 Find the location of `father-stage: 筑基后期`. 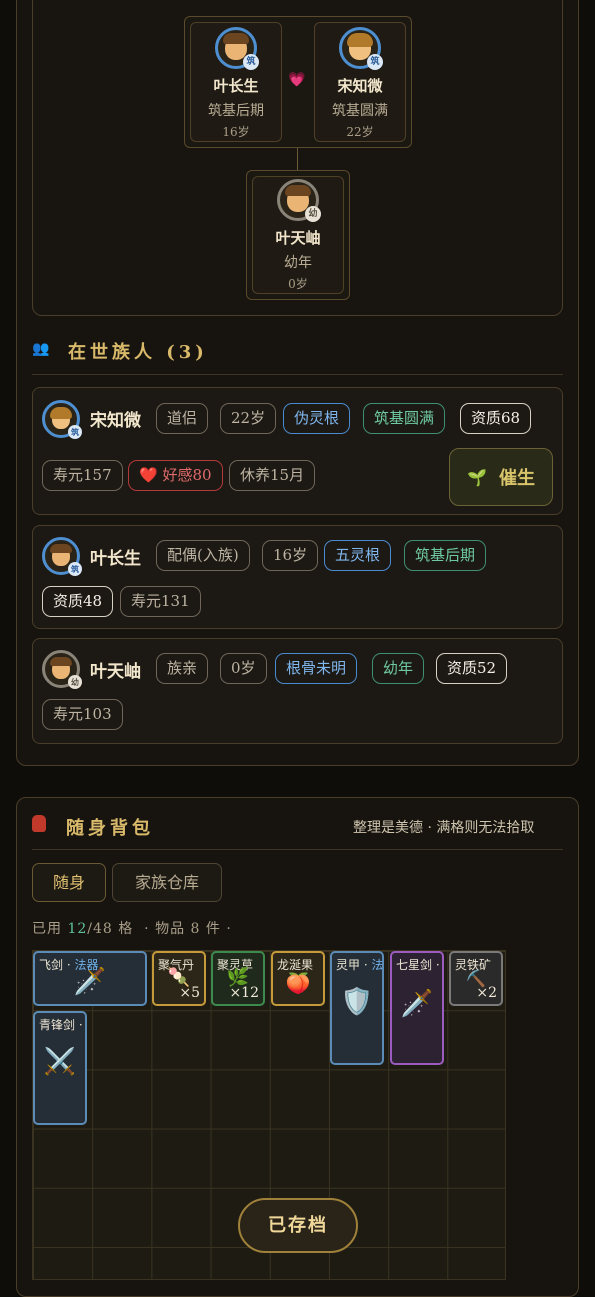

father-stage: 筑基后期 is located at coordinates (236, 111).